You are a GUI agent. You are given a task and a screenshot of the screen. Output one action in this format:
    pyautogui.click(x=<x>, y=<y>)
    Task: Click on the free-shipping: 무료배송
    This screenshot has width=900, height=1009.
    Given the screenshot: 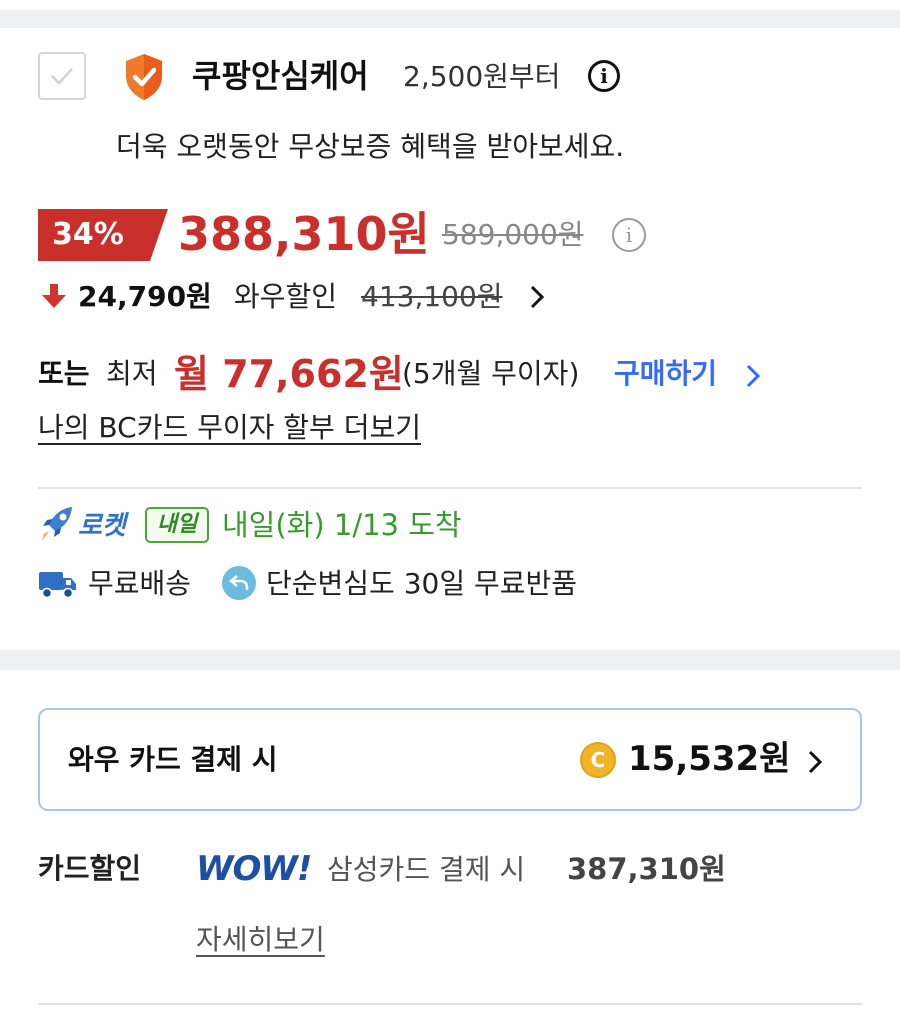 What is the action you would take?
    pyautogui.click(x=140, y=583)
    